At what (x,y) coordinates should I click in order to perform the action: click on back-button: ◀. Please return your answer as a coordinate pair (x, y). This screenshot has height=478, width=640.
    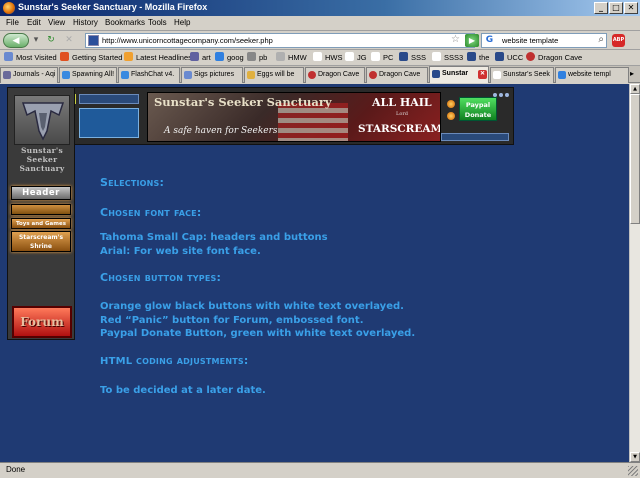
    Looking at the image, I should click on (16, 40).